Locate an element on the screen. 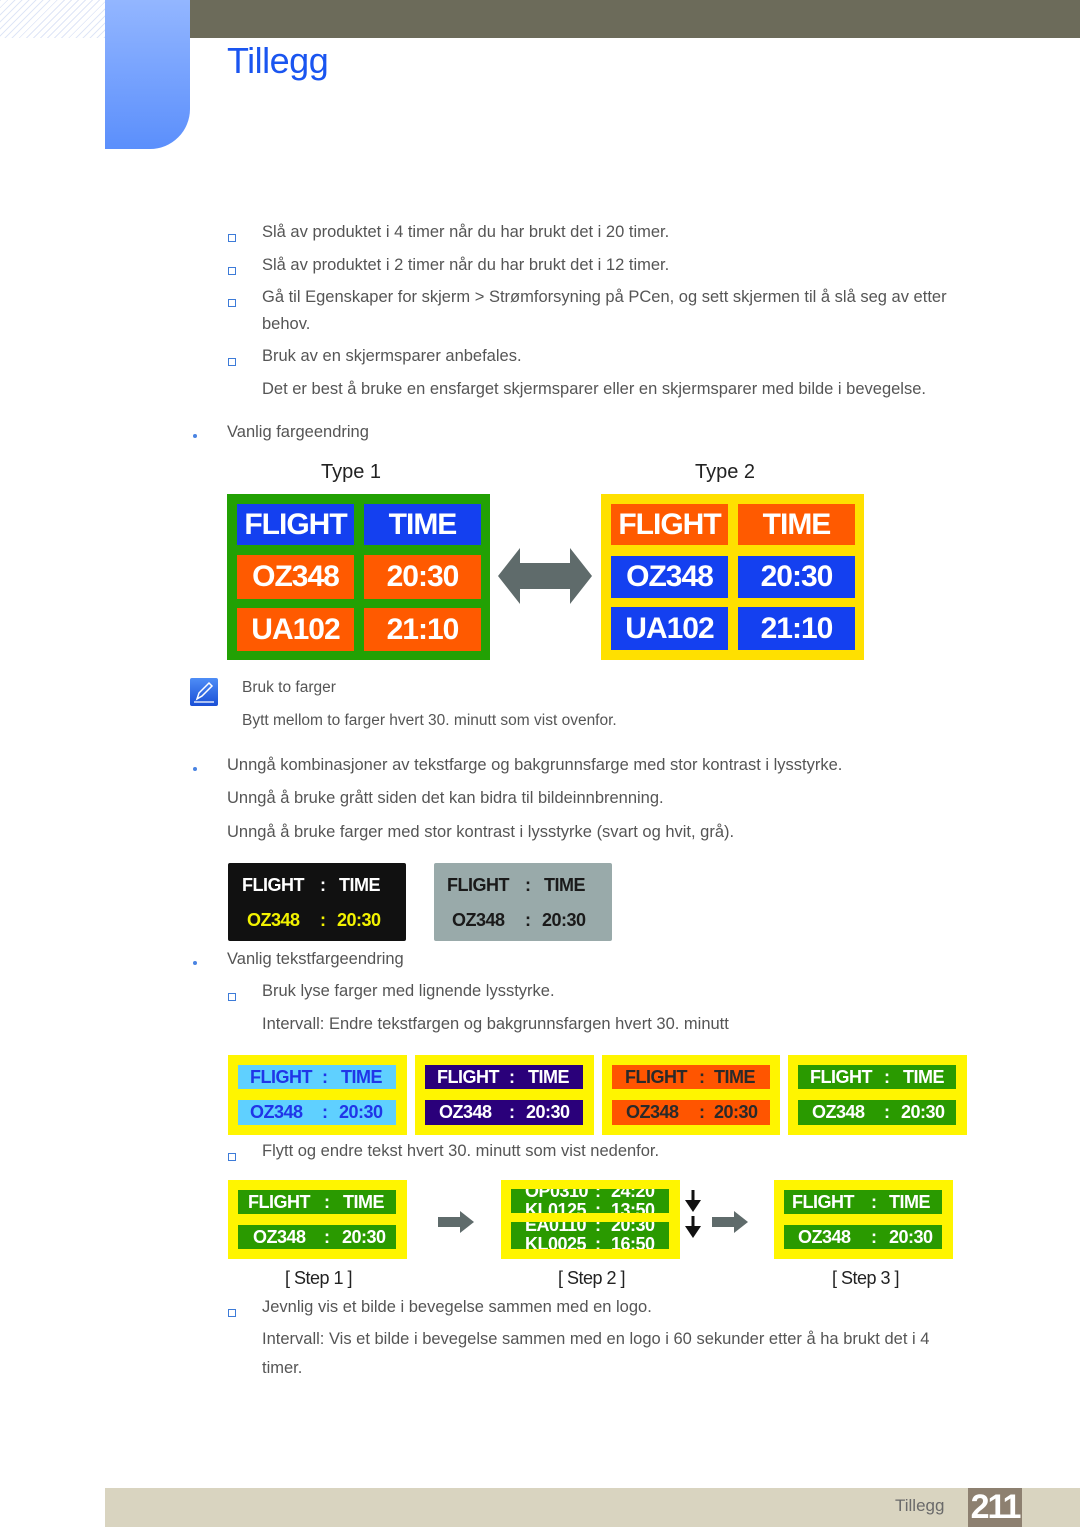  type2-cell: OZ348 is located at coordinates (669, 577).